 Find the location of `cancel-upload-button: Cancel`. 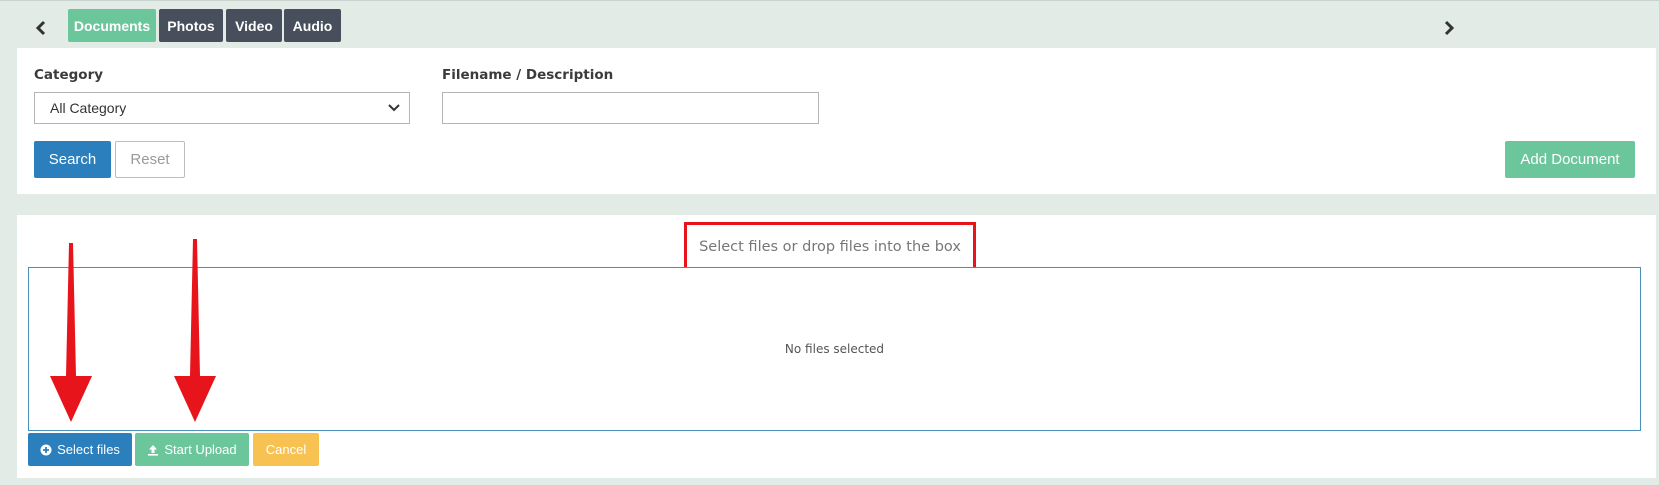

cancel-upload-button: Cancel is located at coordinates (286, 449).